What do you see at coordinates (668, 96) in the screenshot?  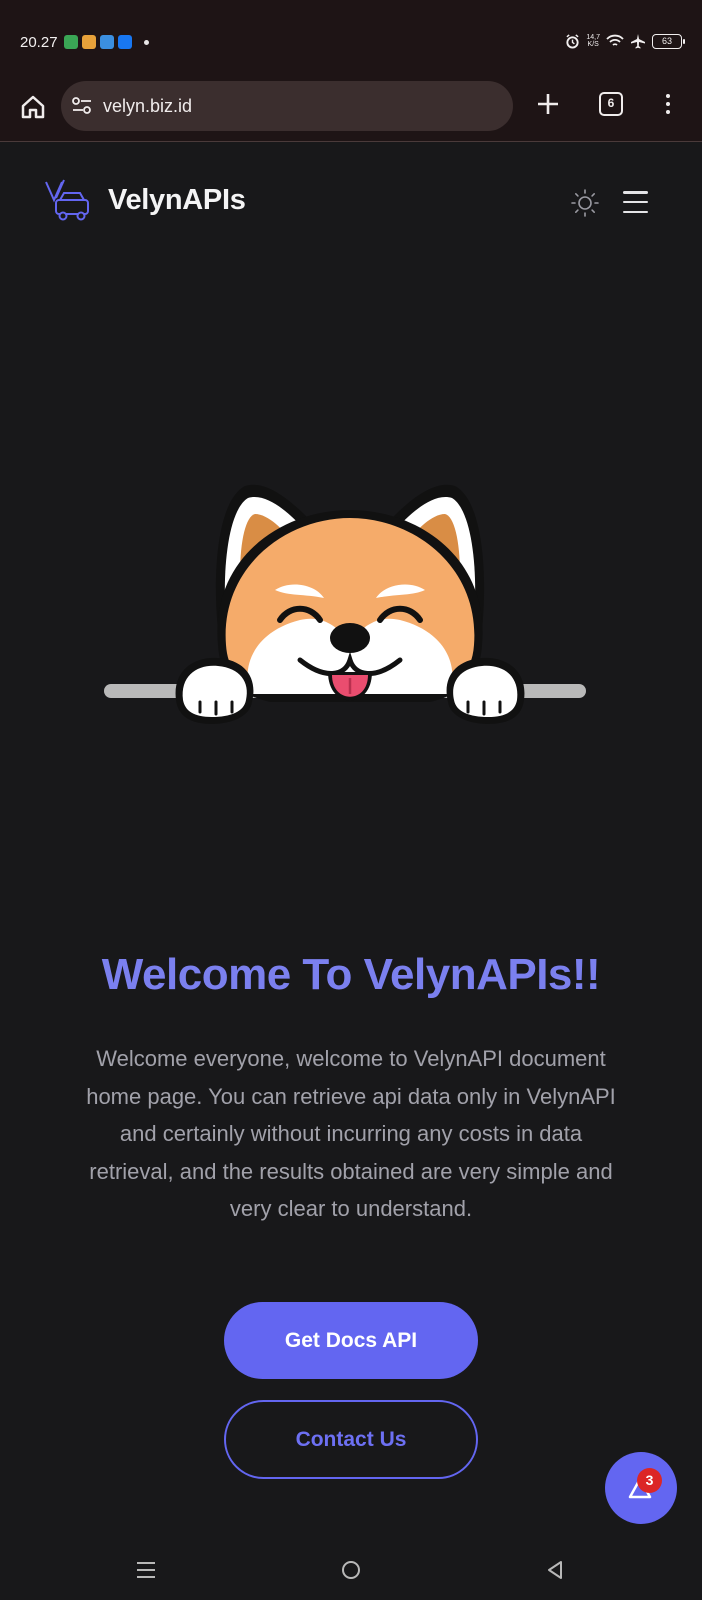 I see `more-vert-icon` at bounding box center [668, 96].